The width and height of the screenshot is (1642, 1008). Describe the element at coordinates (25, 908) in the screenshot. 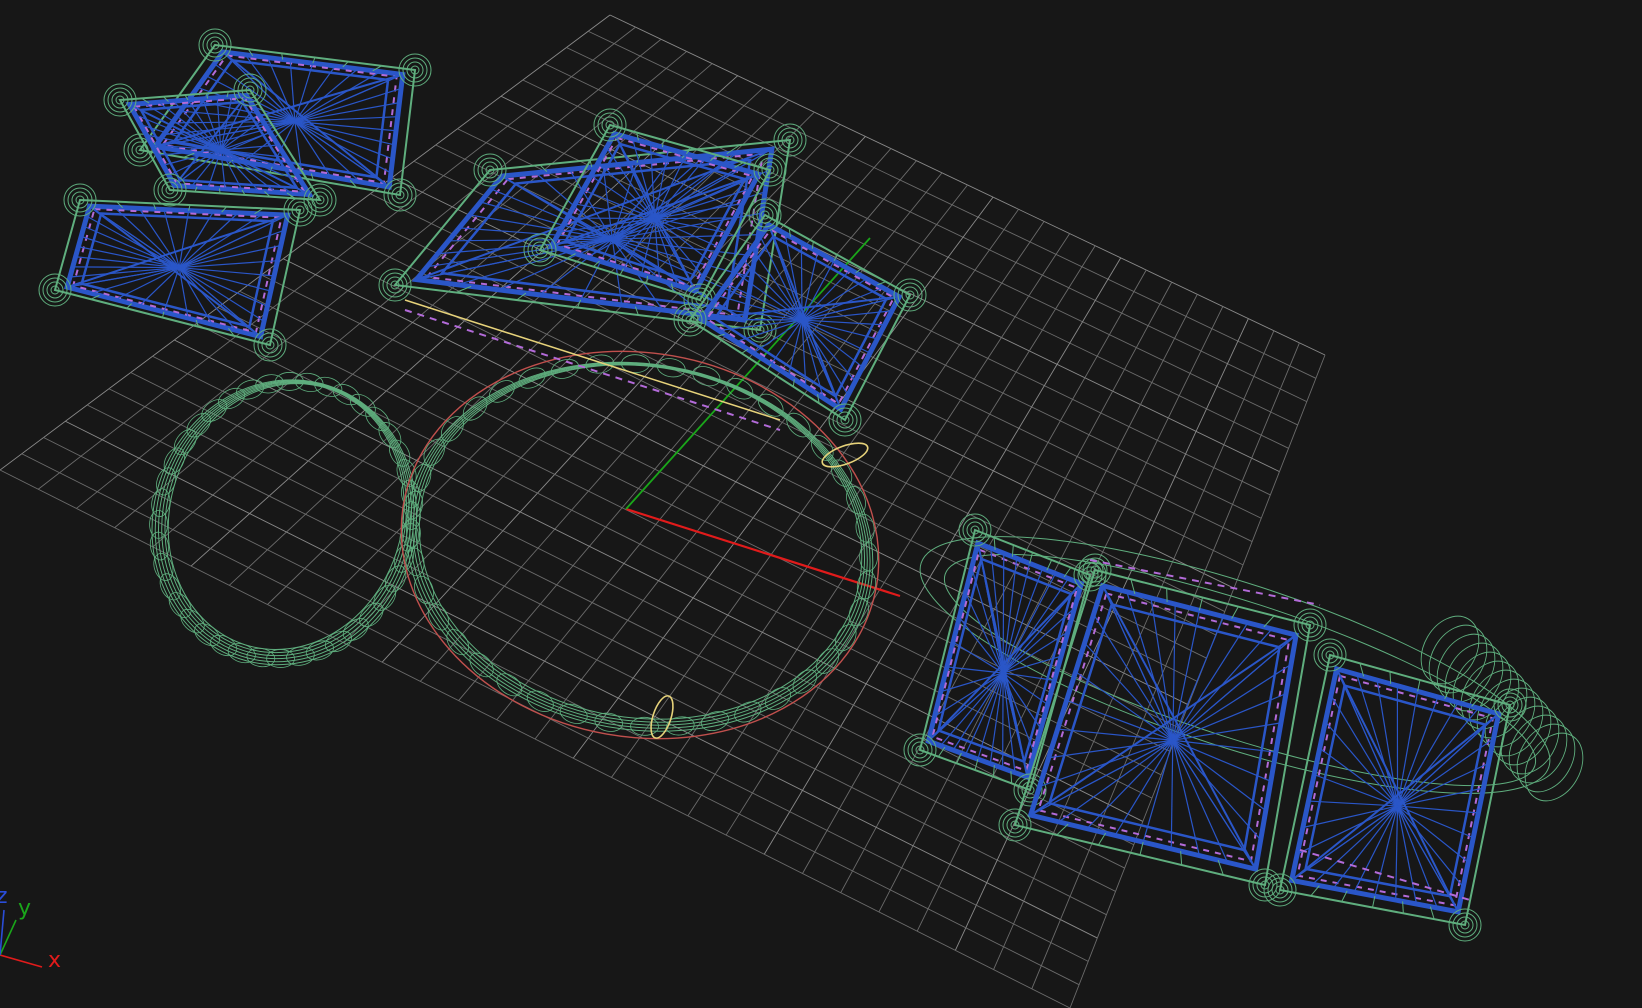

I see `world-axis-y-label: y` at that location.